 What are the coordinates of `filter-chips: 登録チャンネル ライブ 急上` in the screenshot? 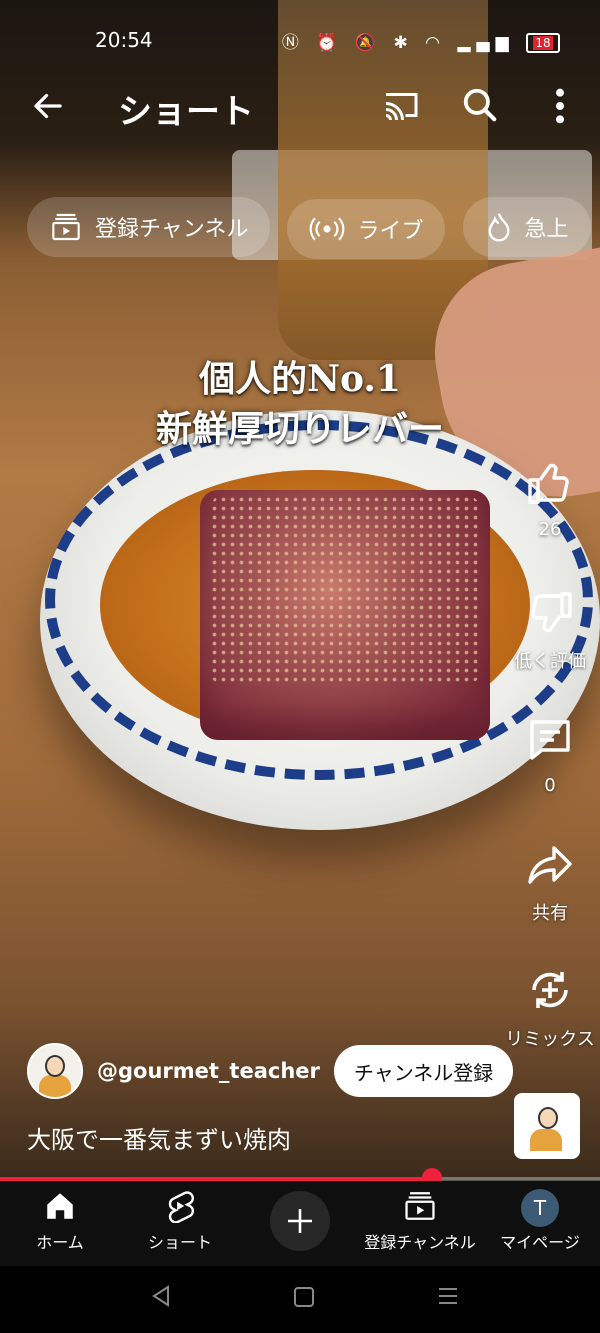 It's located at (313, 228).